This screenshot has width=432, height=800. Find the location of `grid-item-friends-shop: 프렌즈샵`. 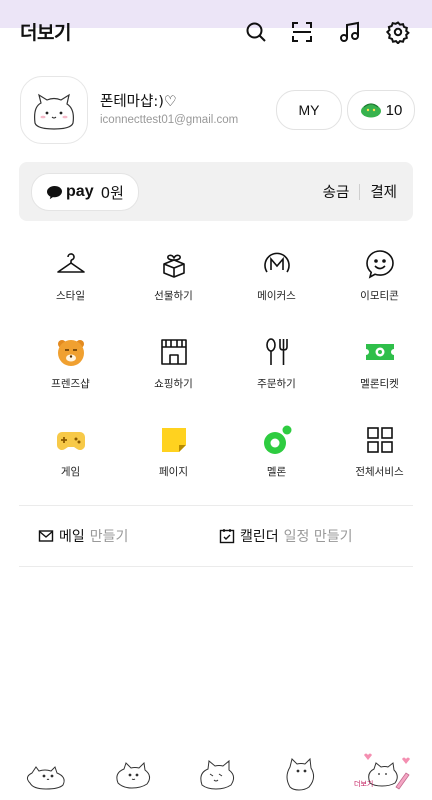

grid-item-friends-shop: 프렌즈샵 is located at coordinates (70, 367).